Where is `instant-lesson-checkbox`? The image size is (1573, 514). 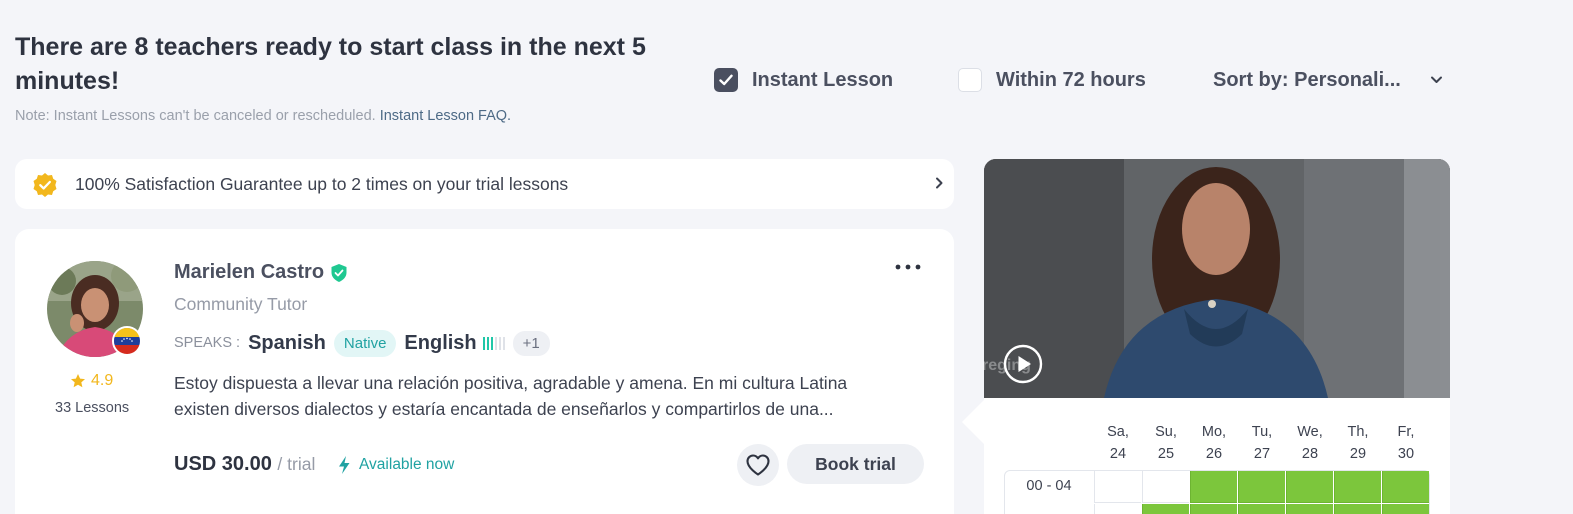 instant-lesson-checkbox is located at coordinates (726, 80).